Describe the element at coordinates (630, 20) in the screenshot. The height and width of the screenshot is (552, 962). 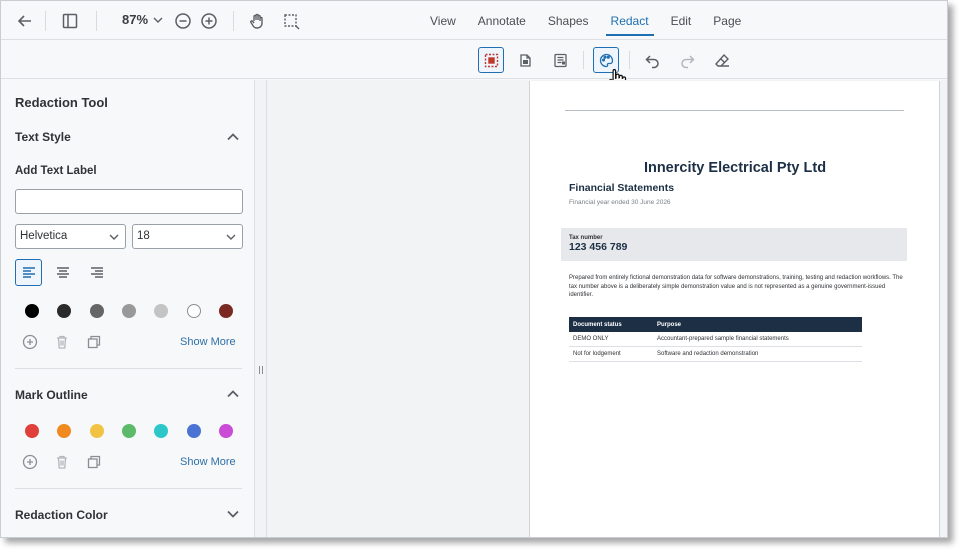
I see `tab-redact: Redact` at that location.